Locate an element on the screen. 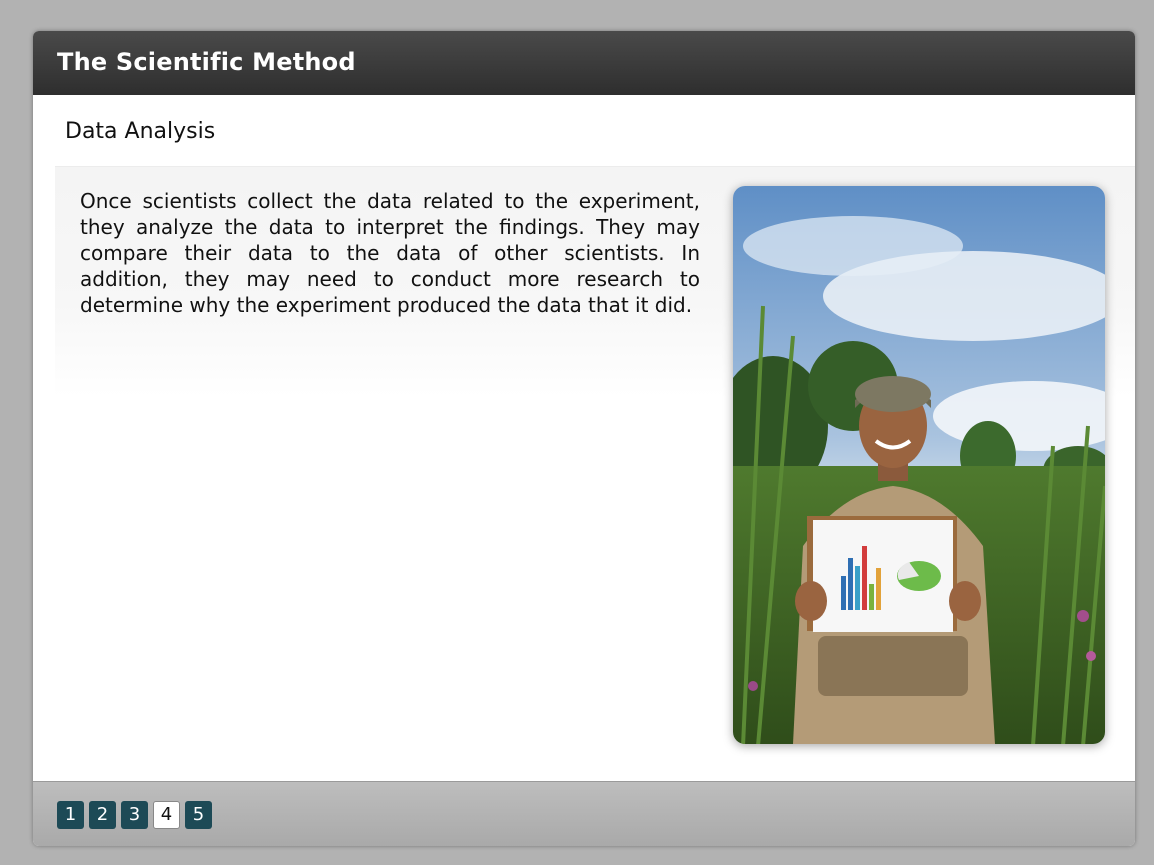 This screenshot has height=865, width=1154. page-button-5: 5 is located at coordinates (198, 815).